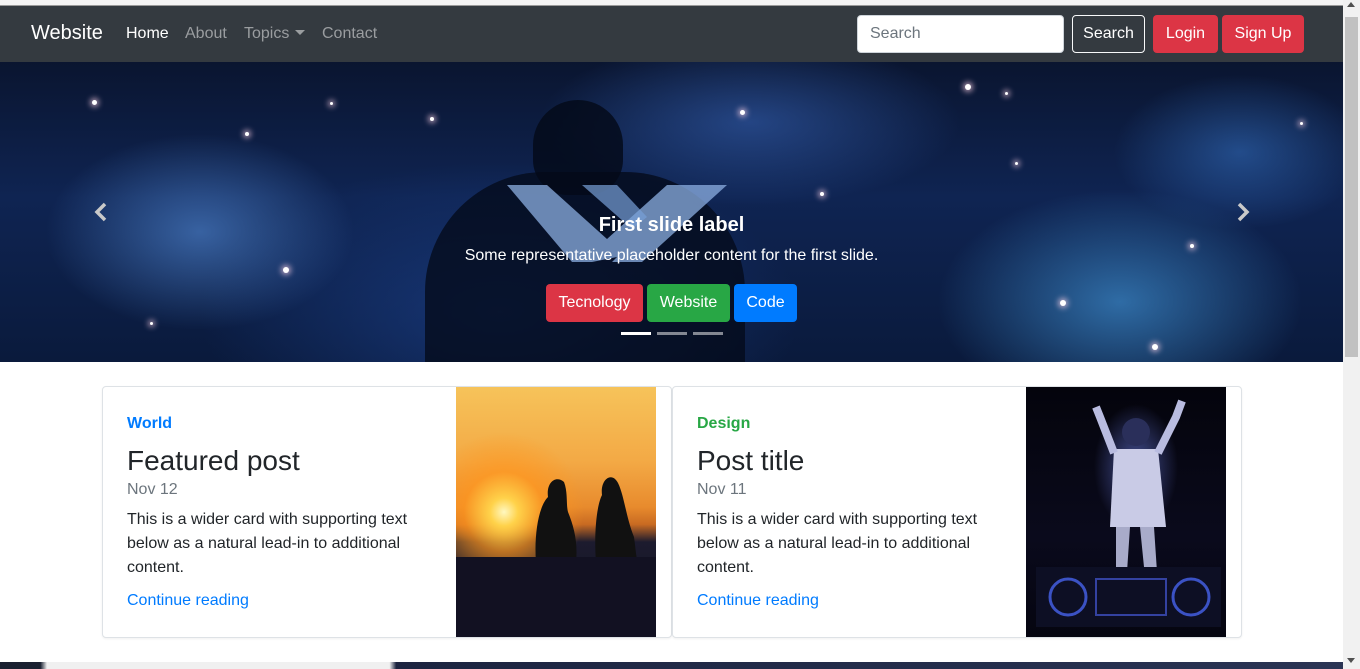  What do you see at coordinates (671, 225) in the screenshot?
I see `carousel-caption-title: First slide label` at bounding box center [671, 225].